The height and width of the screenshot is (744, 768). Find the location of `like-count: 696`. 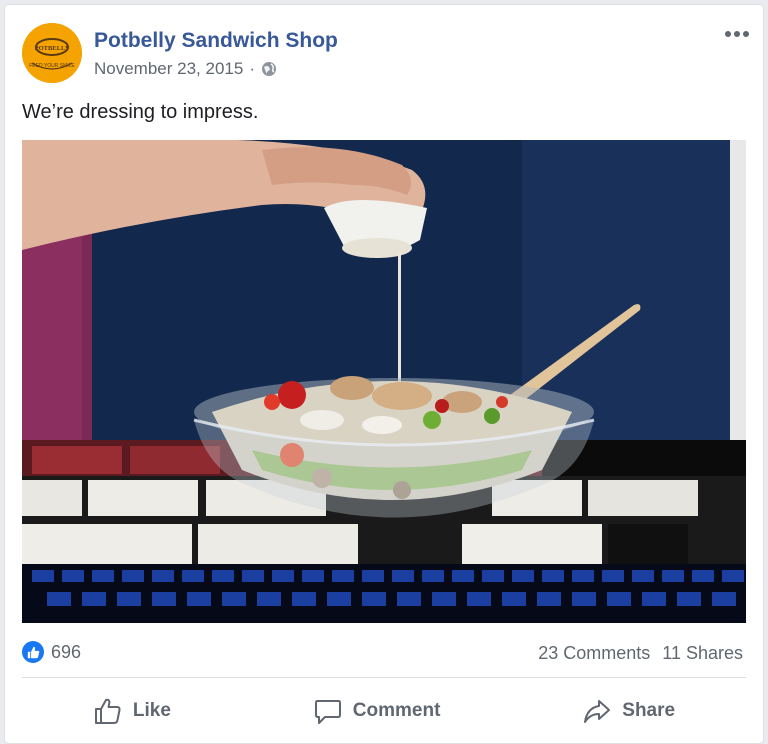

like-count: 696 is located at coordinates (66, 651).